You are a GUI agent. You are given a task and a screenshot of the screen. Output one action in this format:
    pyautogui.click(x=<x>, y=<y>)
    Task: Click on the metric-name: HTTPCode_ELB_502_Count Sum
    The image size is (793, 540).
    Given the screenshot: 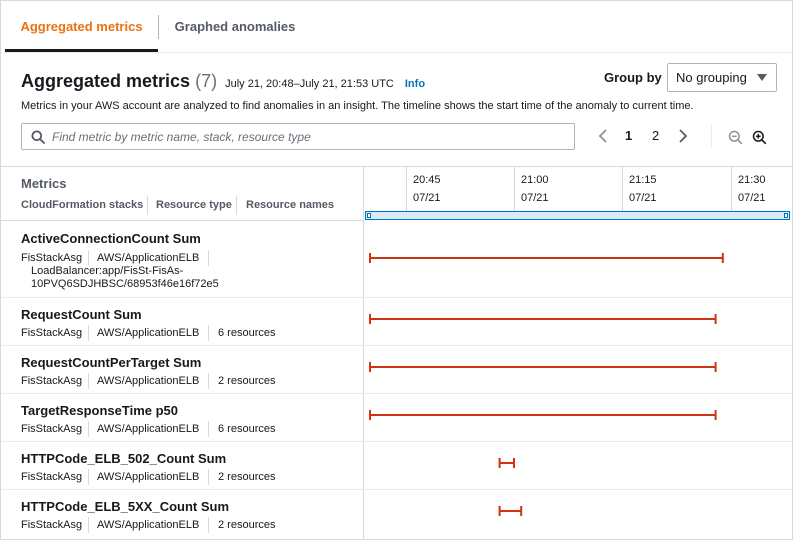 What is the action you would take?
    pyautogui.click(x=123, y=458)
    